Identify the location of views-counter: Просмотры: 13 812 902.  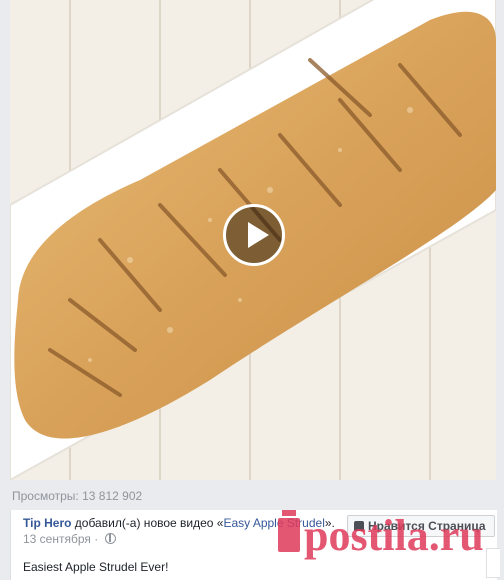
(77, 496).